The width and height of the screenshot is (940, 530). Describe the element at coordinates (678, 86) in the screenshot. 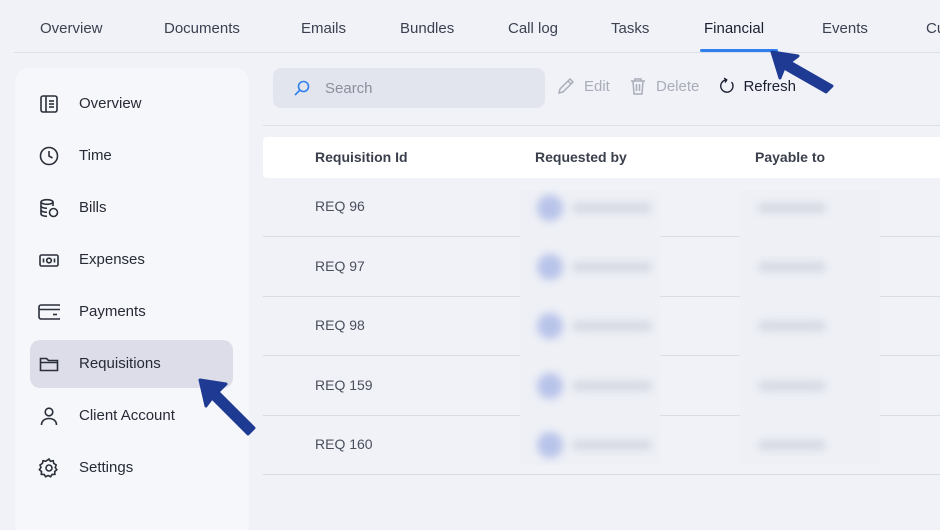

I see `delete-label: Delete` at that location.